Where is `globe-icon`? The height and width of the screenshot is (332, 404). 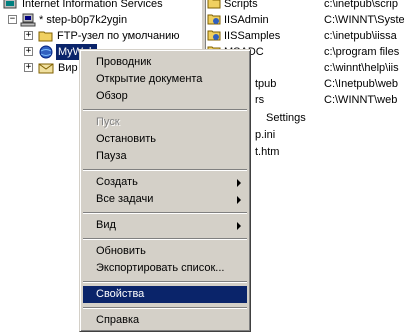 globe-icon is located at coordinates (46, 52).